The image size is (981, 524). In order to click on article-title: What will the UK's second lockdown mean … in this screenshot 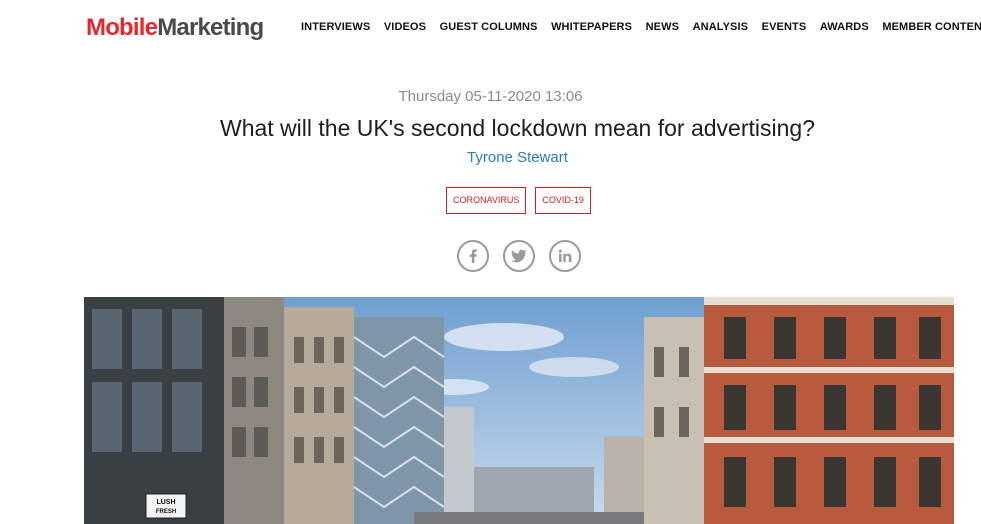, I will do `click(517, 128)`.